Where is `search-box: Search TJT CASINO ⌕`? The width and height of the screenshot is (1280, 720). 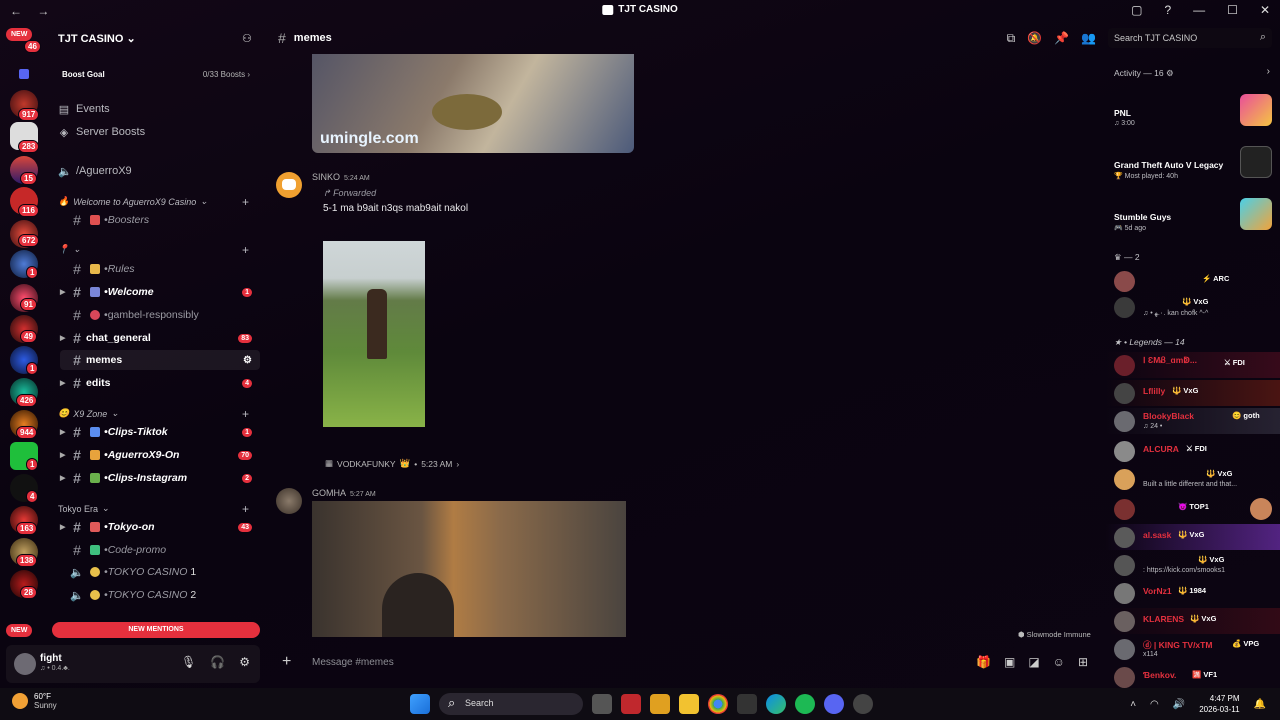 search-box: Search TJT CASINO ⌕ is located at coordinates (1190, 38).